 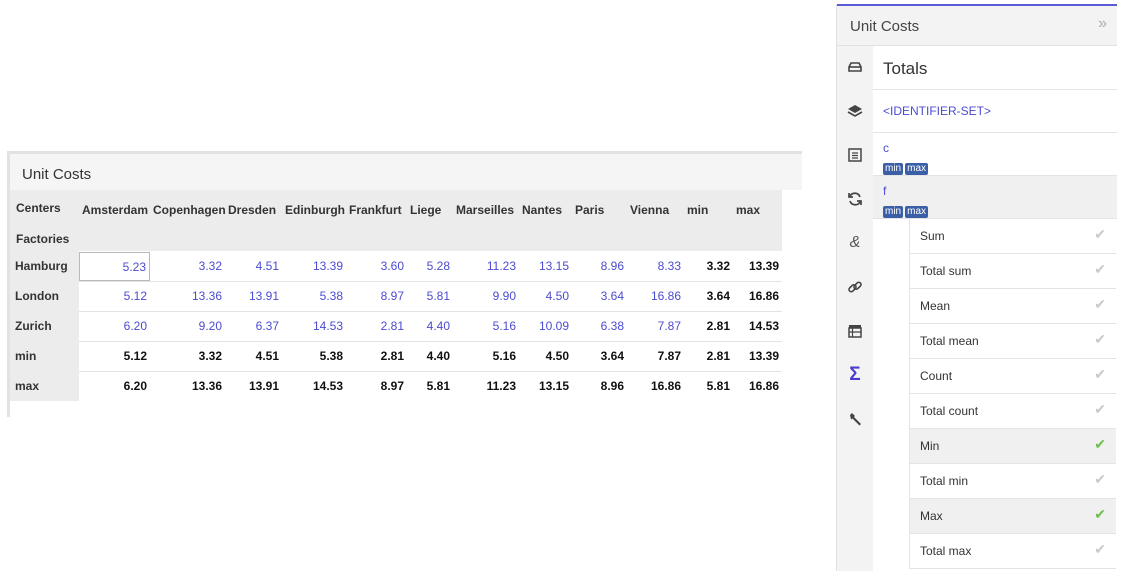 I want to click on value-cell: 5.28, so click(x=430, y=266).